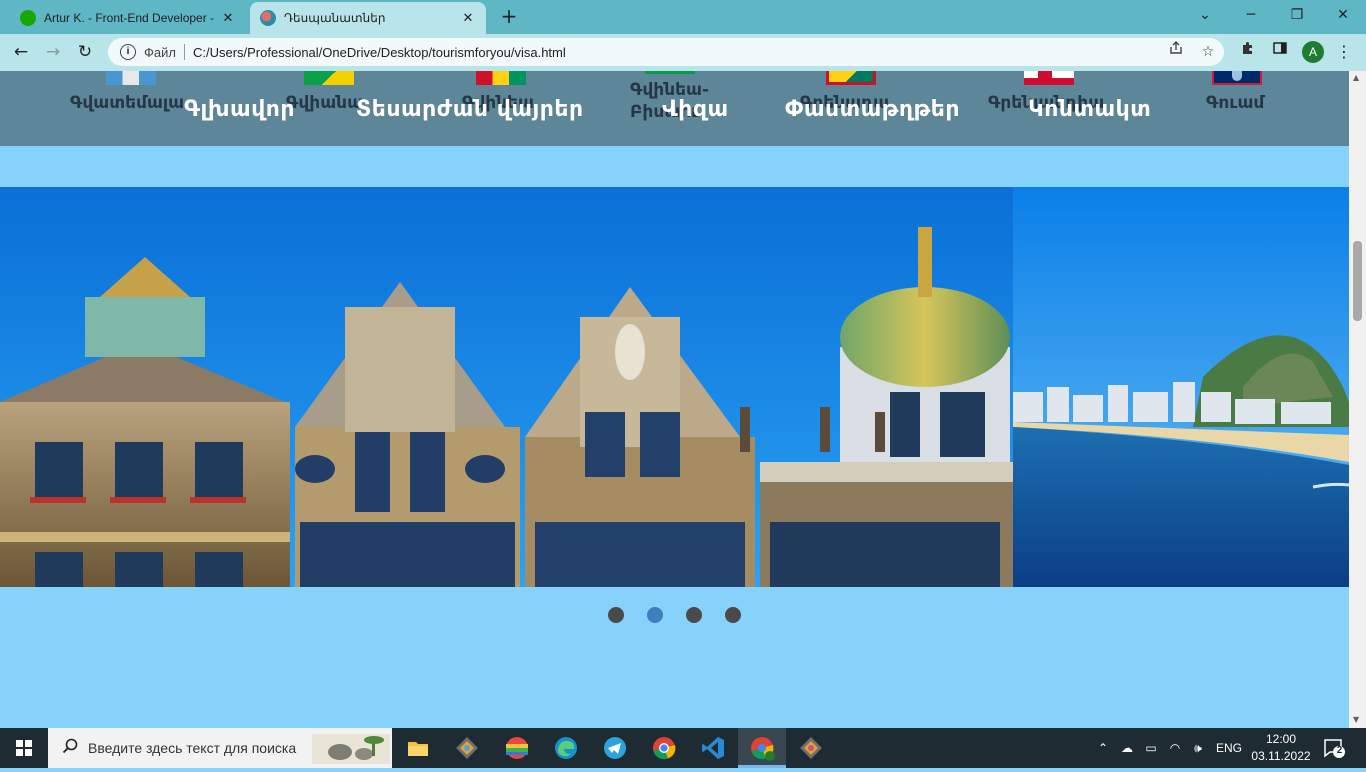 This screenshot has height=772, width=1366. What do you see at coordinates (1103, 748) in the screenshot?
I see `tray-overflow-chevron-icon: ⌃` at bounding box center [1103, 748].